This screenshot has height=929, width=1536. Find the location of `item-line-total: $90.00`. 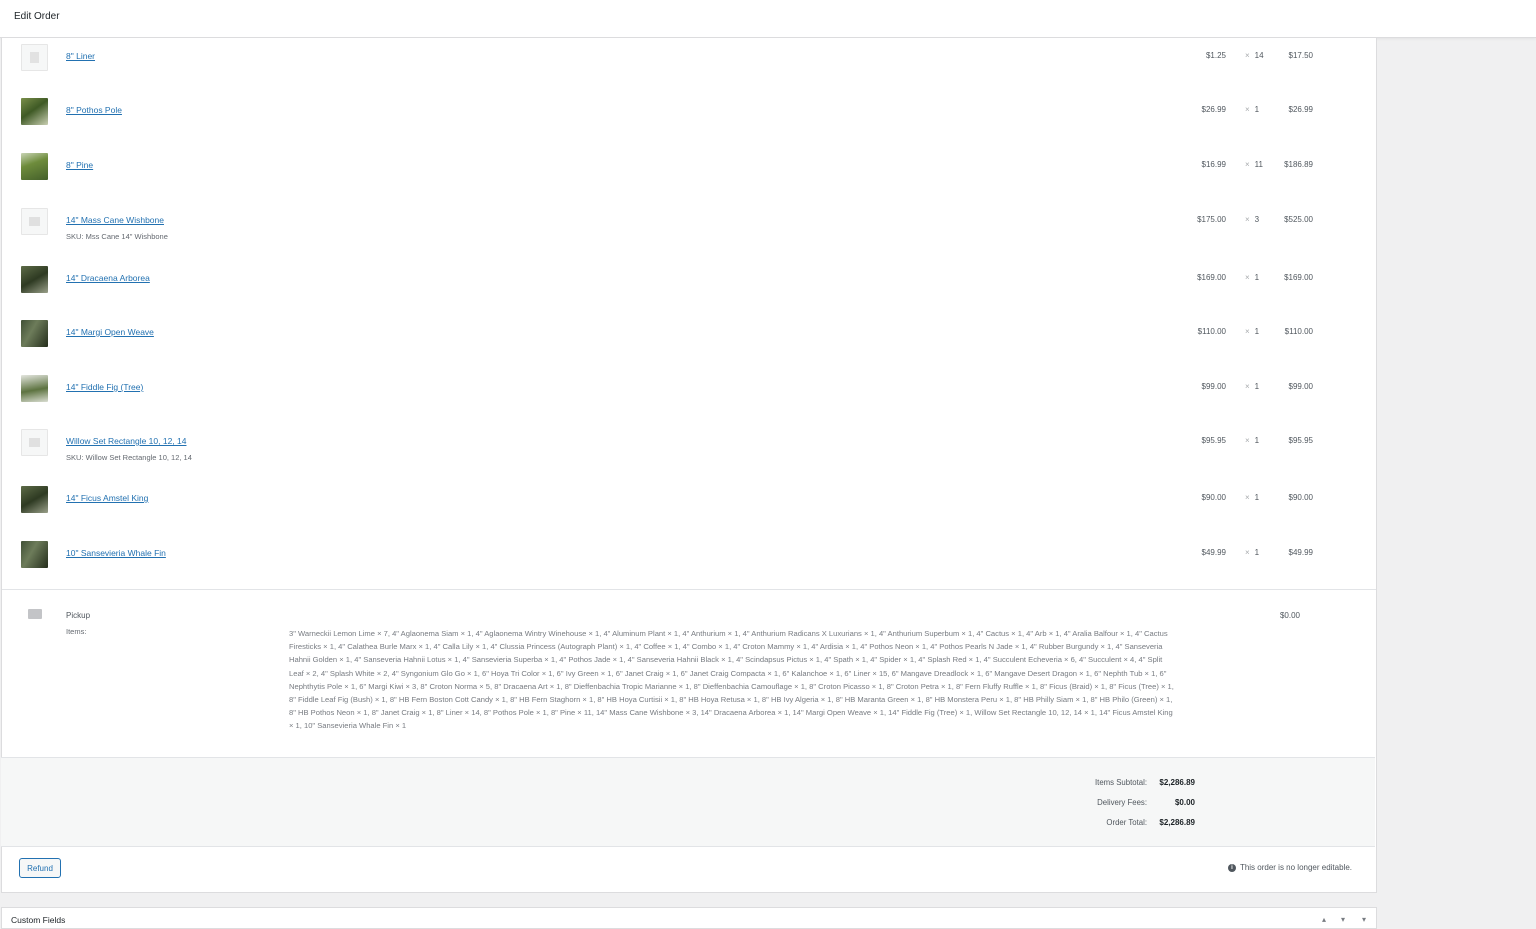

item-line-total: $90.00 is located at coordinates (1300, 497).